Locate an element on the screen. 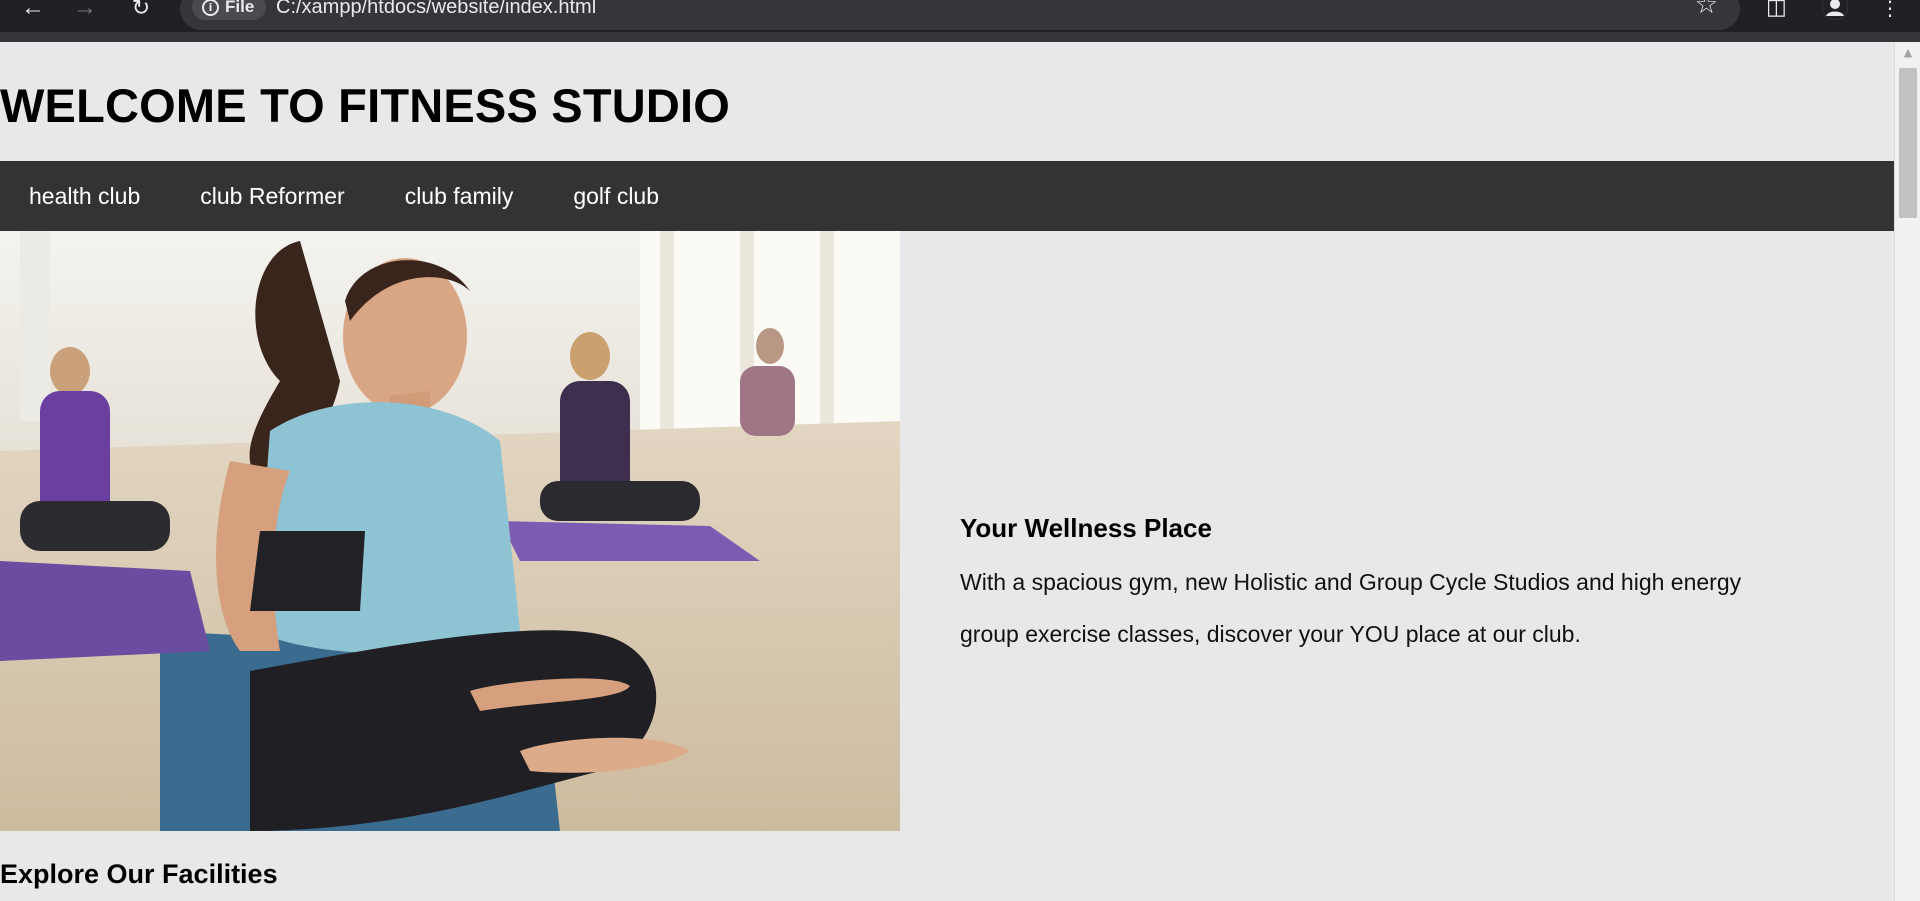 The image size is (1920, 901). scroll-up-arrow-icon: ▲ is located at coordinates (1907, 52).